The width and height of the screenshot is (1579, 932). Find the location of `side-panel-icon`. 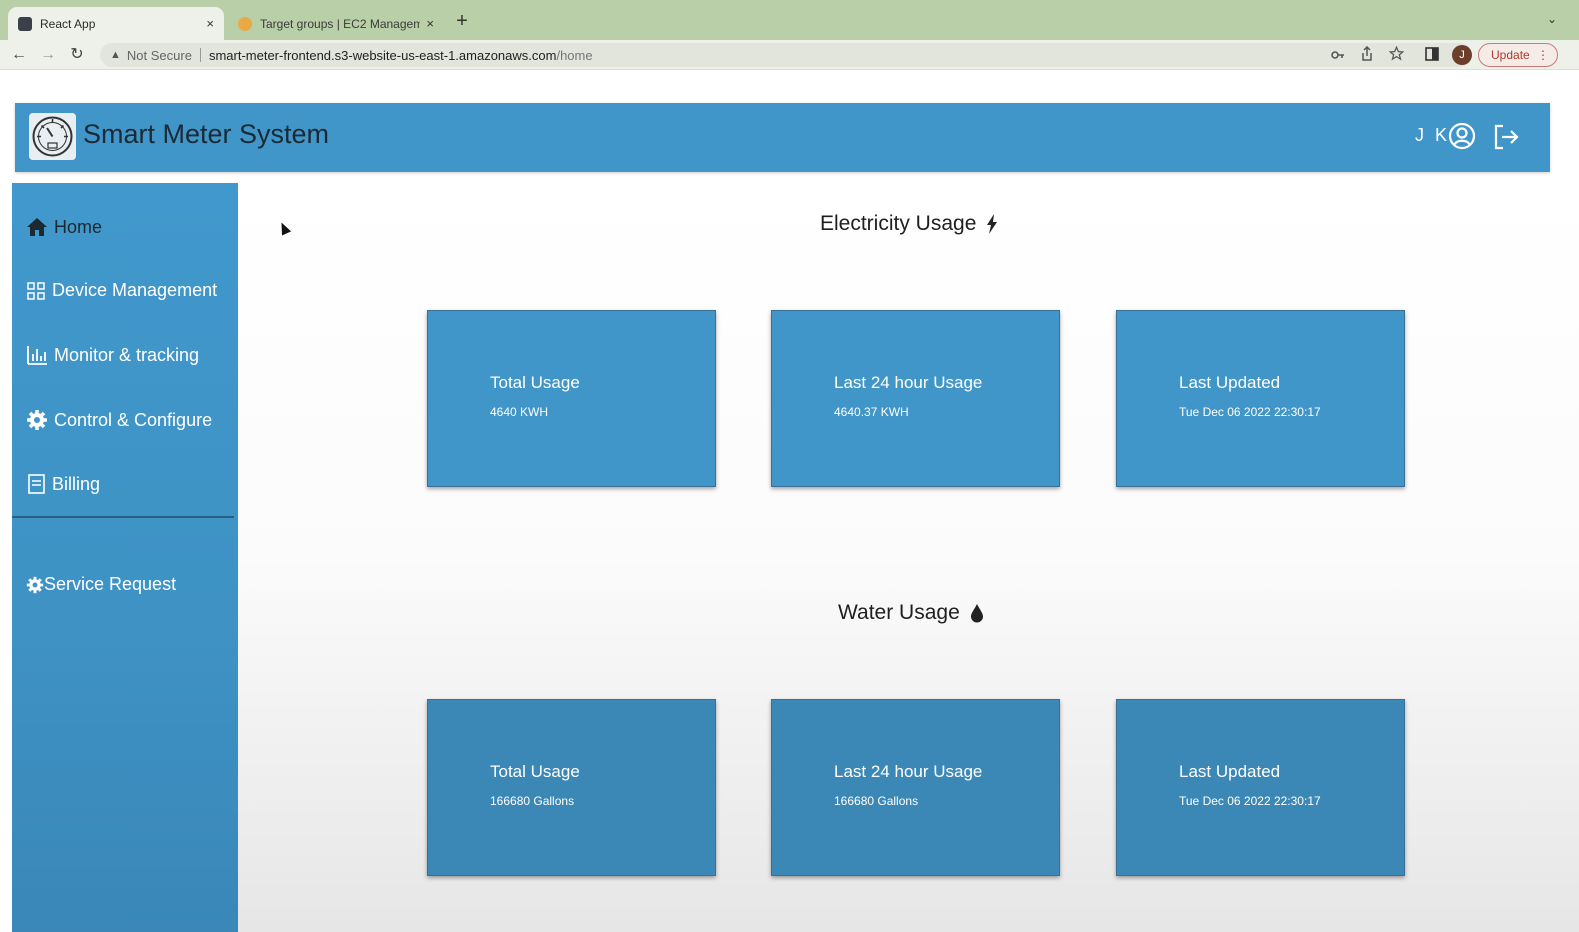

side-panel-icon is located at coordinates (1432, 54).